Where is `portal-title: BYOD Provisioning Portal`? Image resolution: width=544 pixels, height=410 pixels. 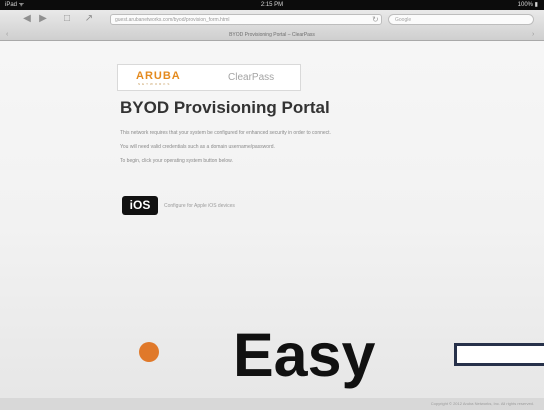 portal-title: BYOD Provisioning Portal is located at coordinates (225, 107).